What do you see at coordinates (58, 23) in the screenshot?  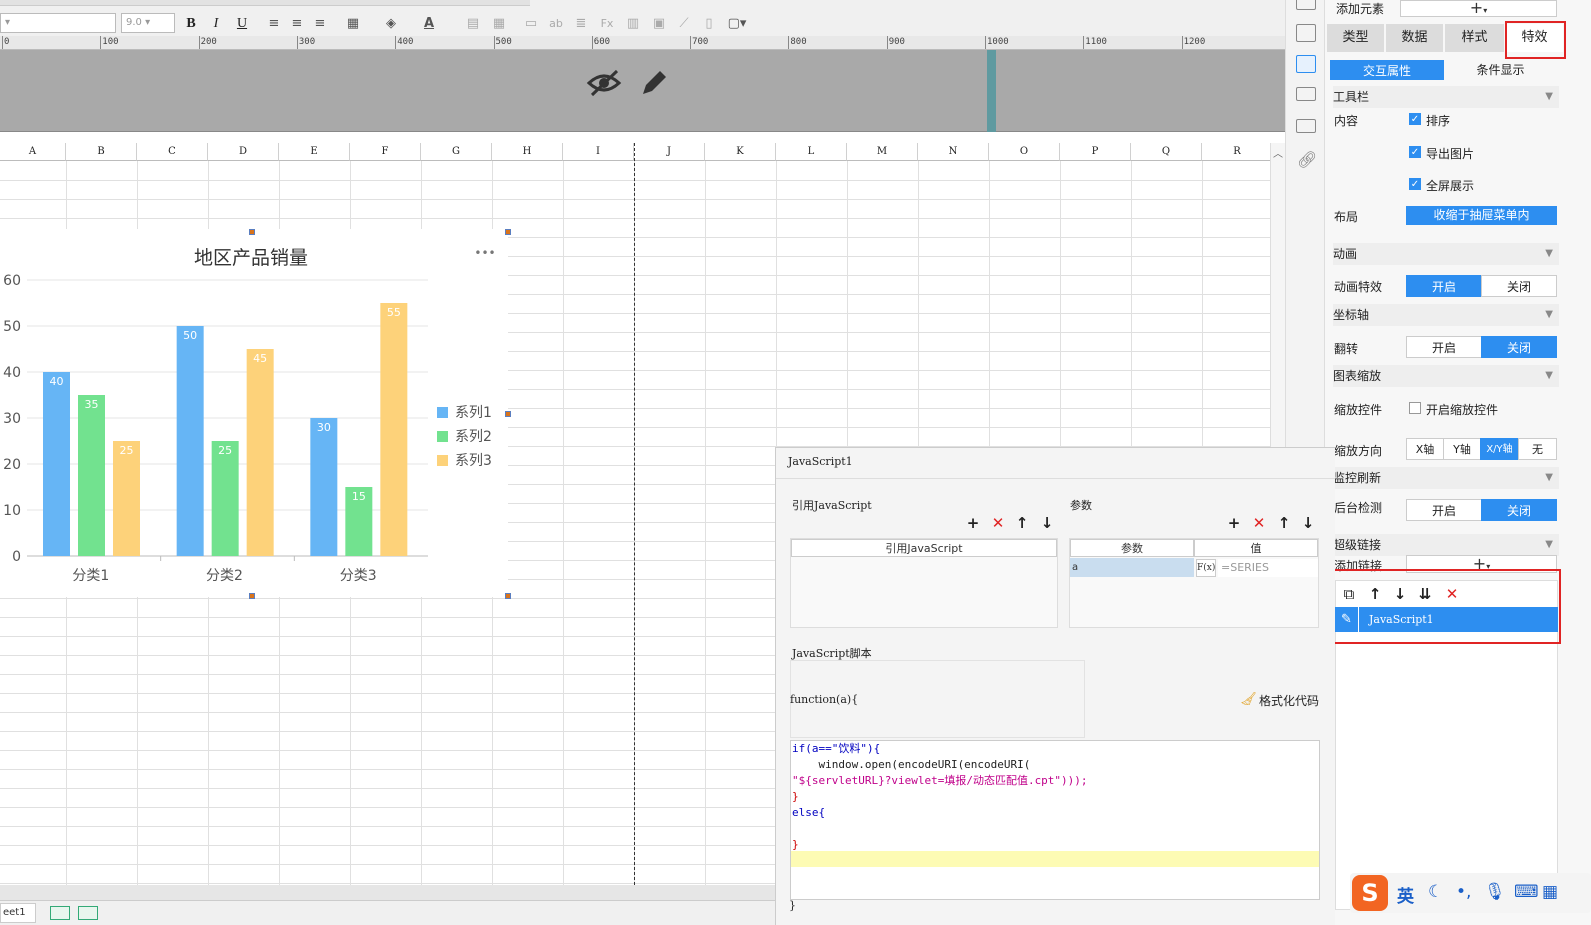 I see `font-family-select: ▾` at bounding box center [58, 23].